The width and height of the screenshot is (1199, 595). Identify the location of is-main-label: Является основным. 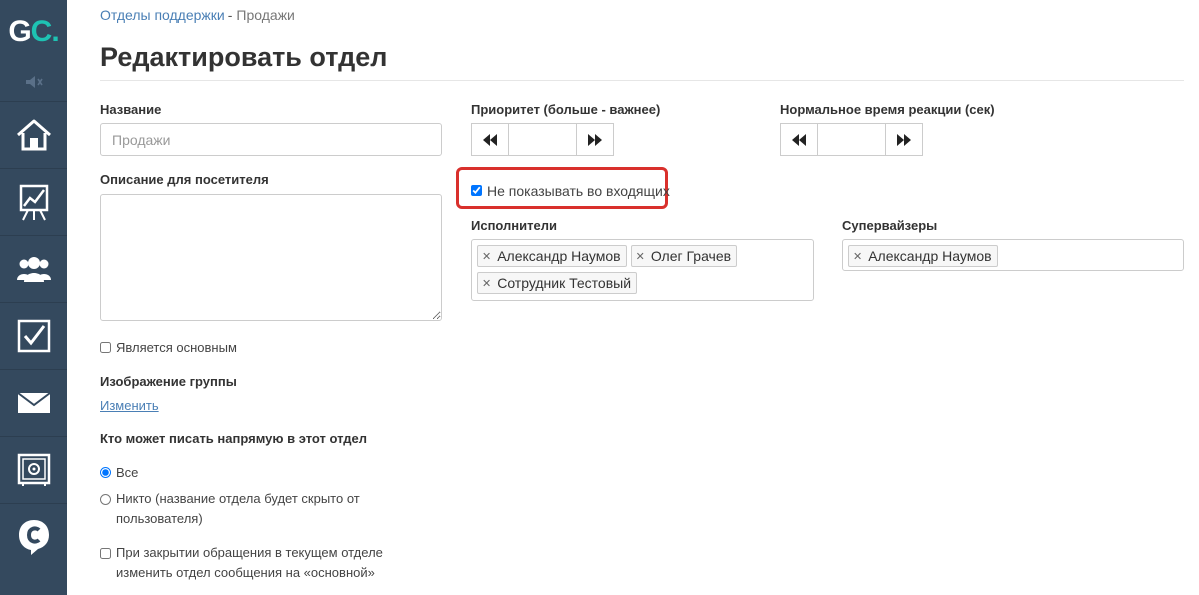
(176, 347).